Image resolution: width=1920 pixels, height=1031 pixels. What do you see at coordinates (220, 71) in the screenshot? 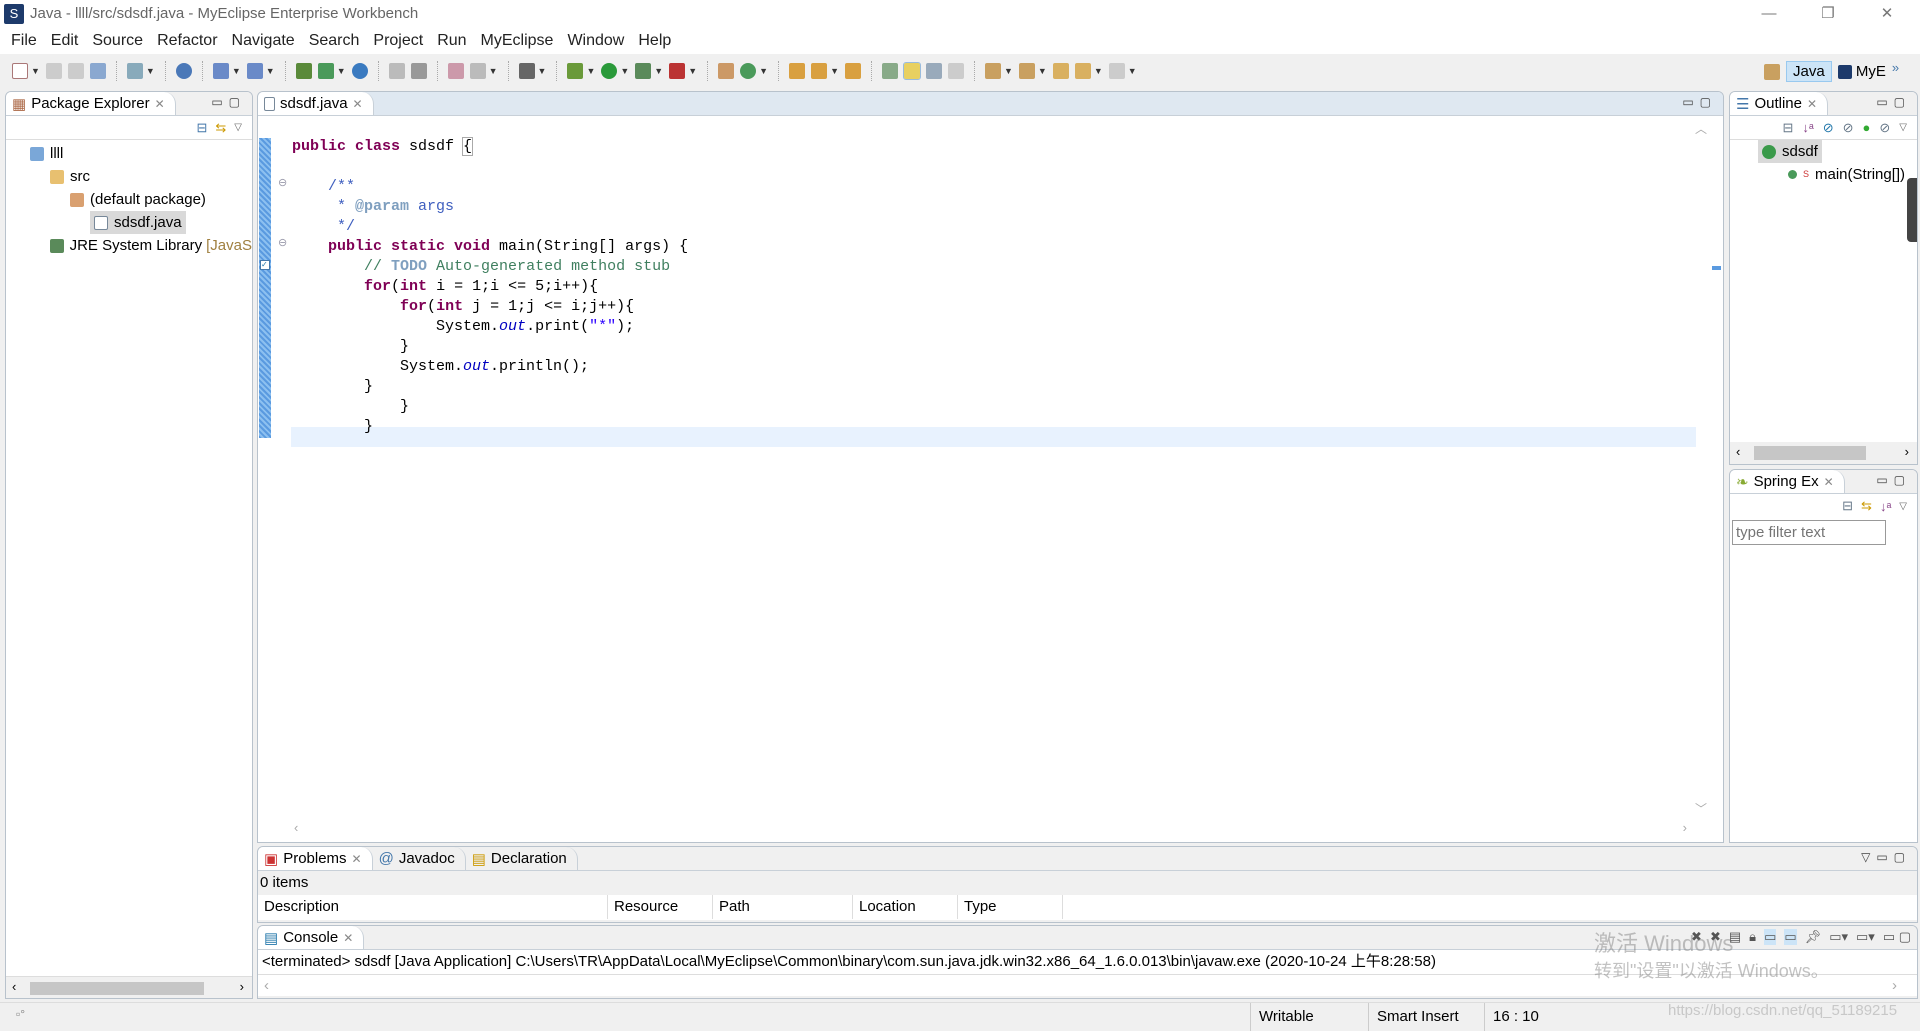
I see `new-server-icon` at bounding box center [220, 71].